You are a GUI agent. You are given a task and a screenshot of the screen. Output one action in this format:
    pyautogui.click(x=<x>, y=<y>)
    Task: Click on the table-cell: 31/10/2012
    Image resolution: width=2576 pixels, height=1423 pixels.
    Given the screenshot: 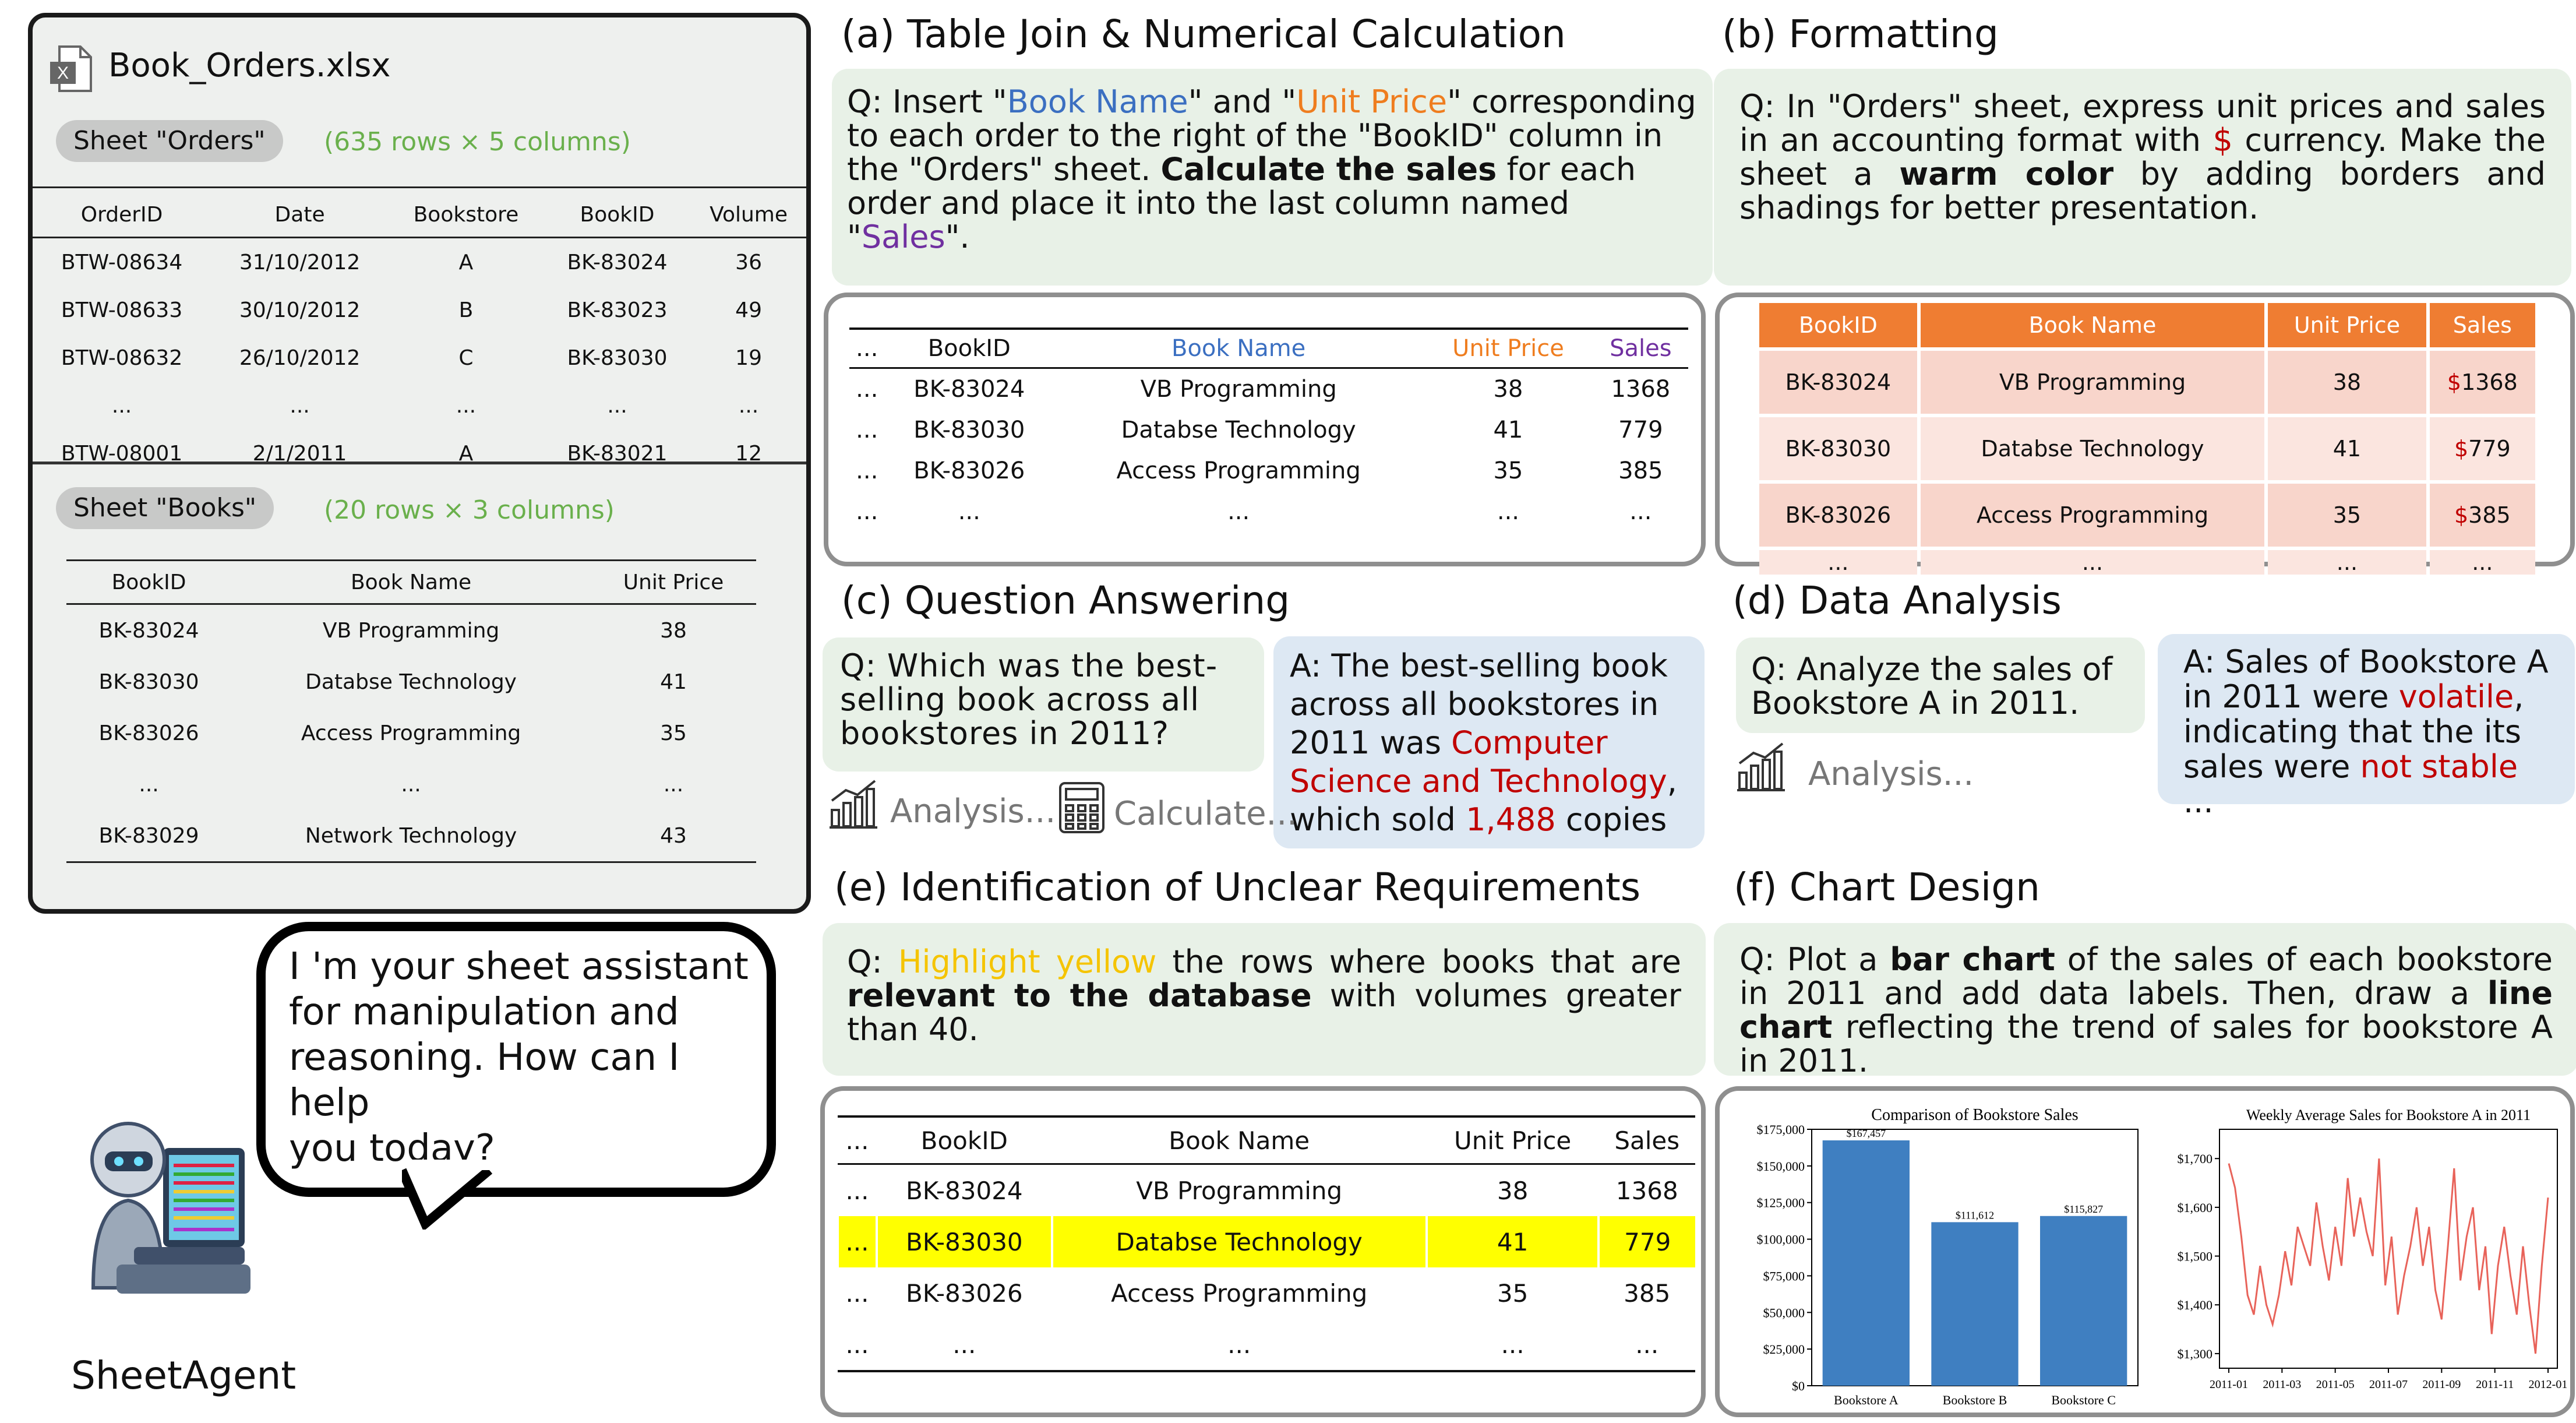 What is the action you would take?
    pyautogui.click(x=300, y=262)
    